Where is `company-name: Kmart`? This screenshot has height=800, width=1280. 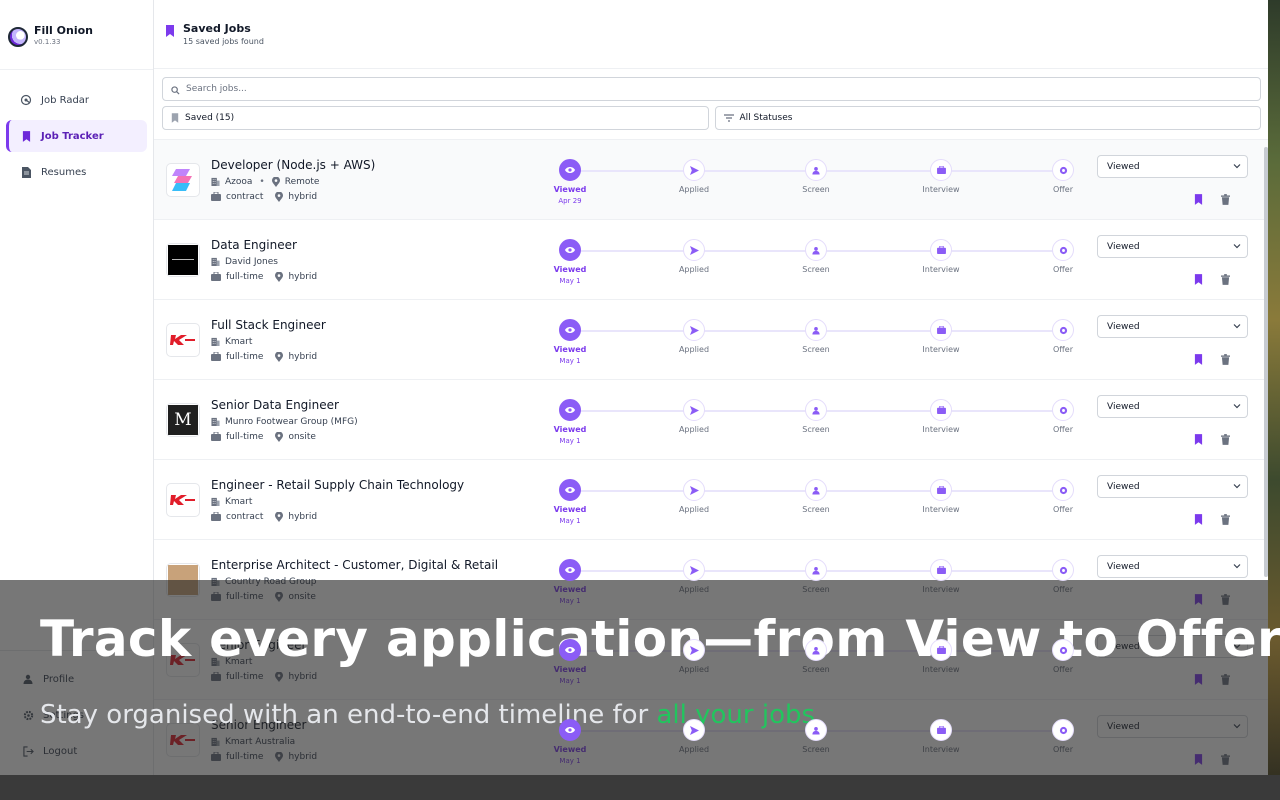 company-name: Kmart is located at coordinates (239, 341).